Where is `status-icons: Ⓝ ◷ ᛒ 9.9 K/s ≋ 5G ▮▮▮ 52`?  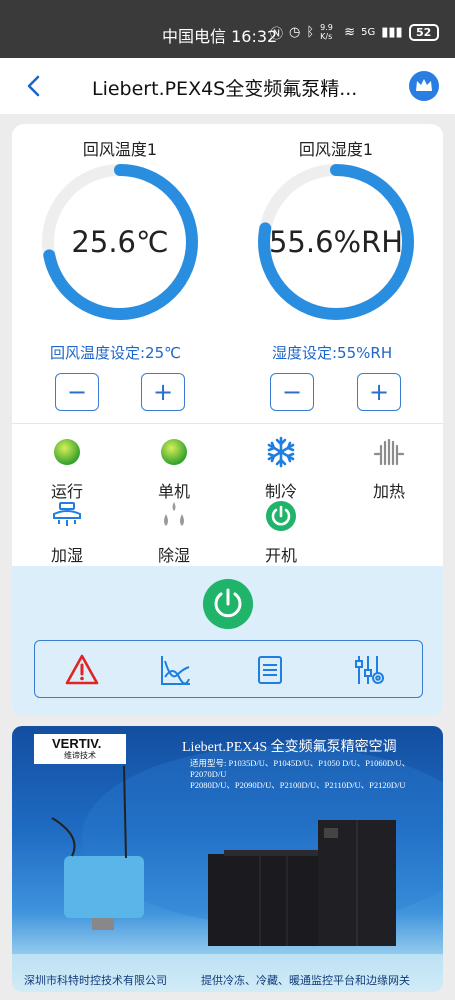
status-icons: Ⓝ ◷ ᛒ 9.9 K/s ≋ 5G ▮▮▮ 52 is located at coordinates (354, 32).